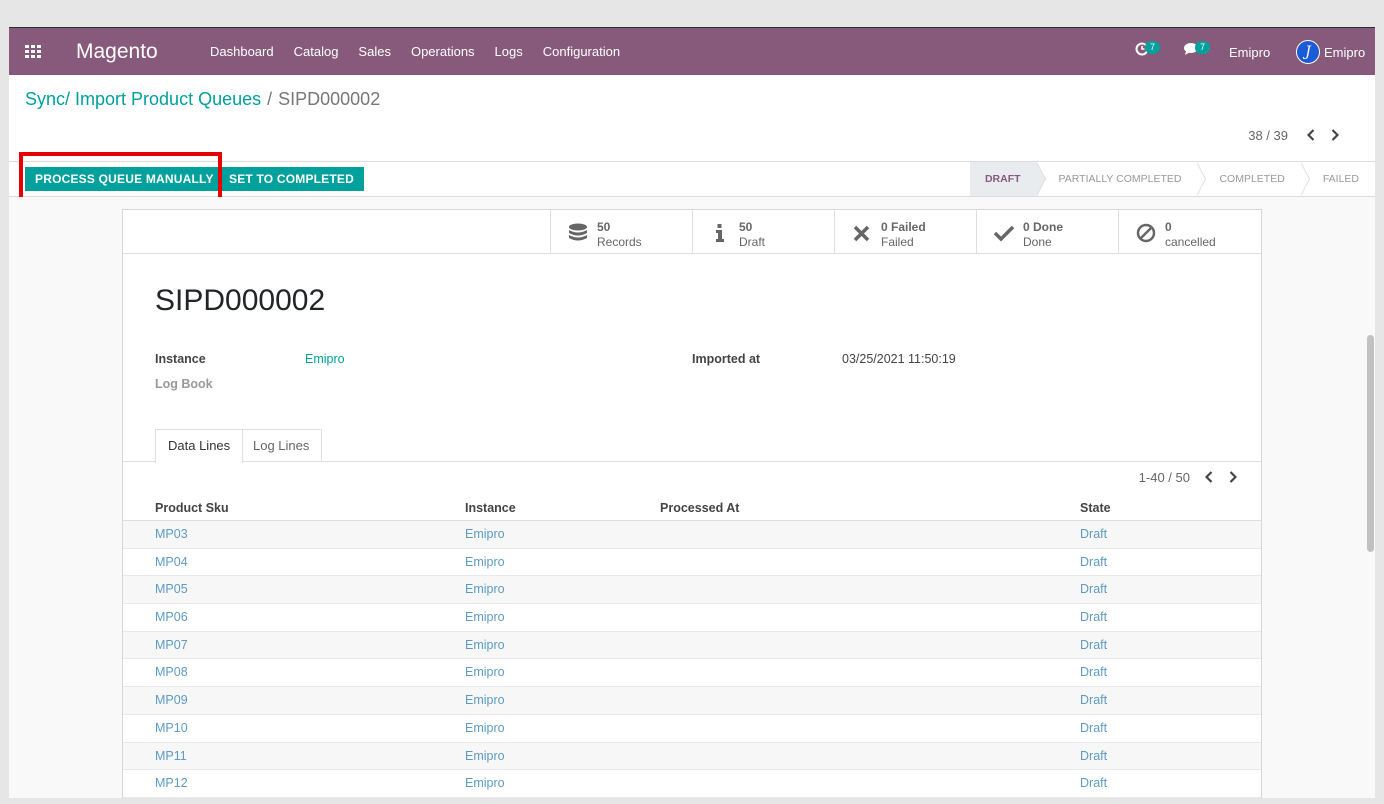 The width and height of the screenshot is (1384, 804). I want to click on stage-draft: DRAFT, so click(1007, 179).